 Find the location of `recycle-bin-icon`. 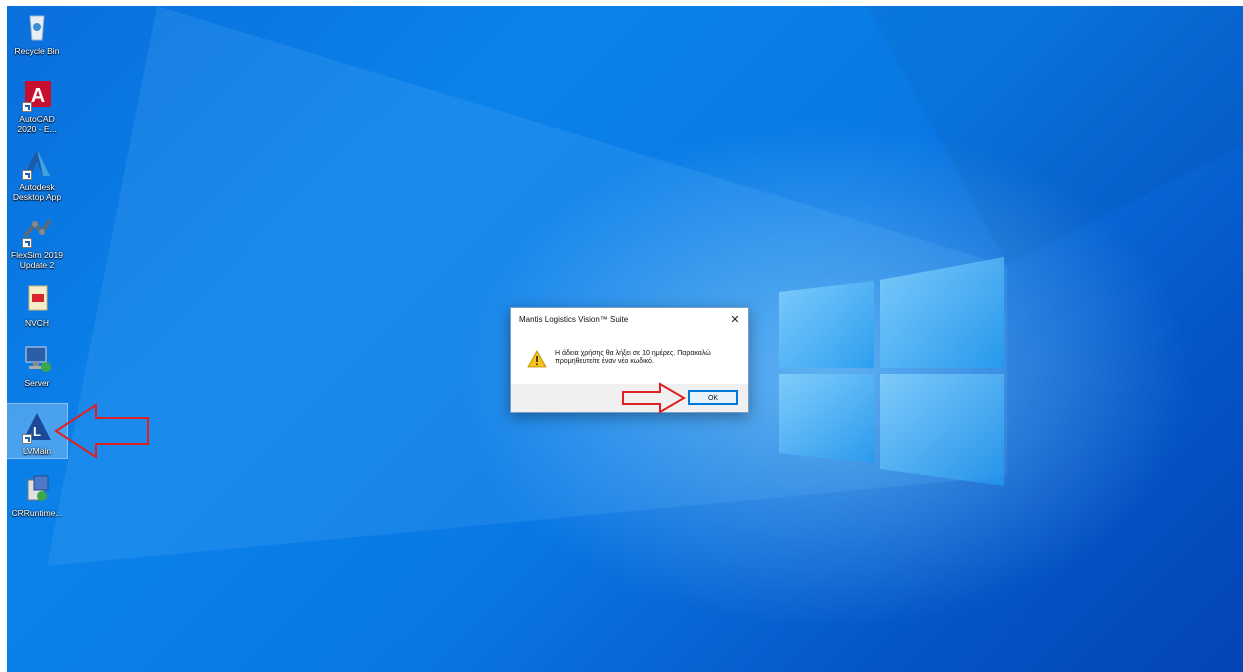

recycle-bin-icon is located at coordinates (37, 27).